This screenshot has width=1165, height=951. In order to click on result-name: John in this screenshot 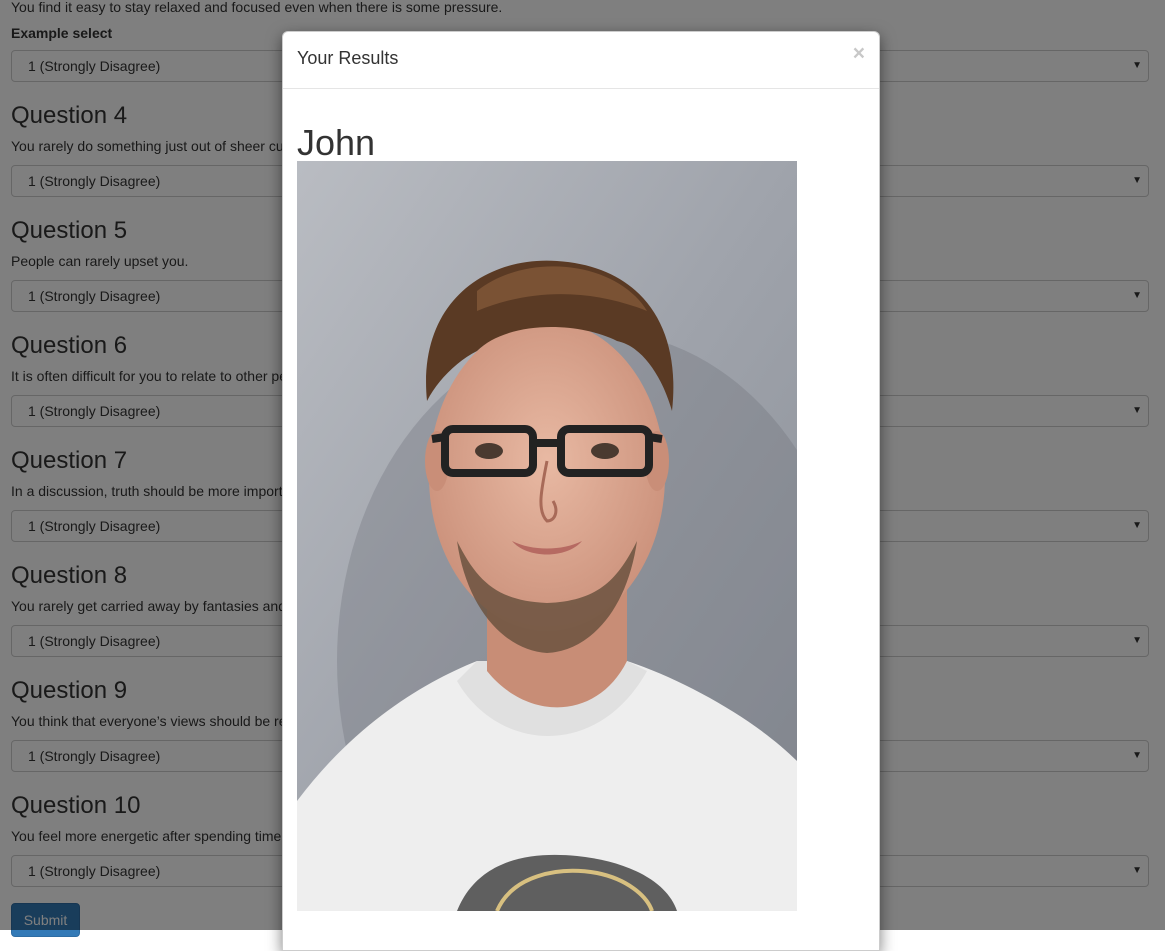, I will do `click(336, 142)`.